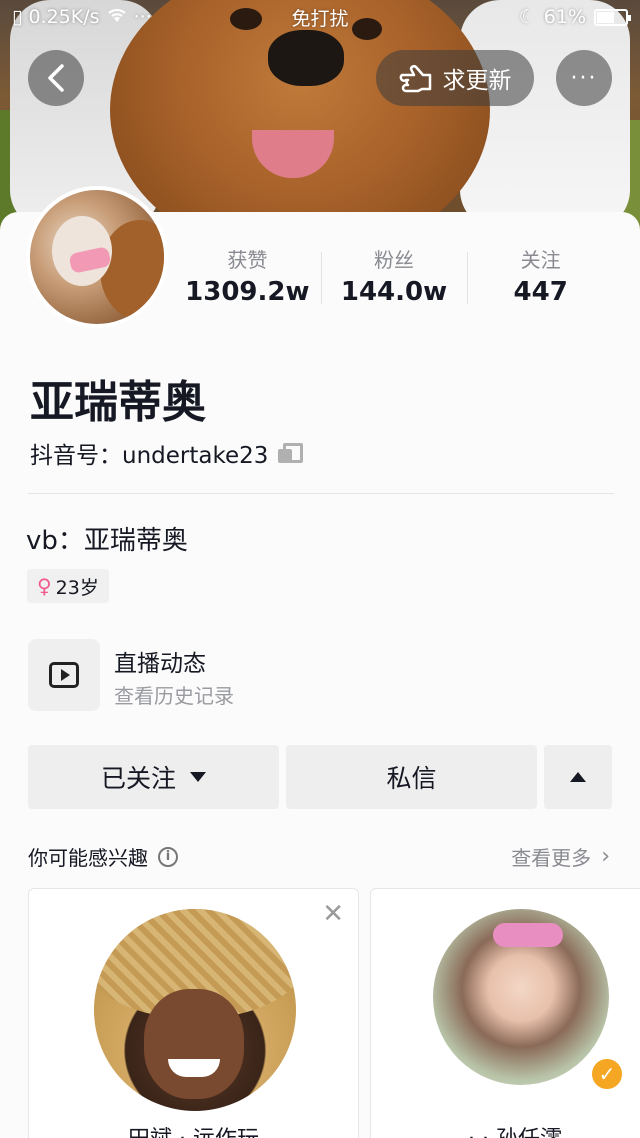 Image resolution: width=640 pixels, height=1138 pixels. Describe the element at coordinates (97, 257) in the screenshot. I see `profile-avatar` at that location.